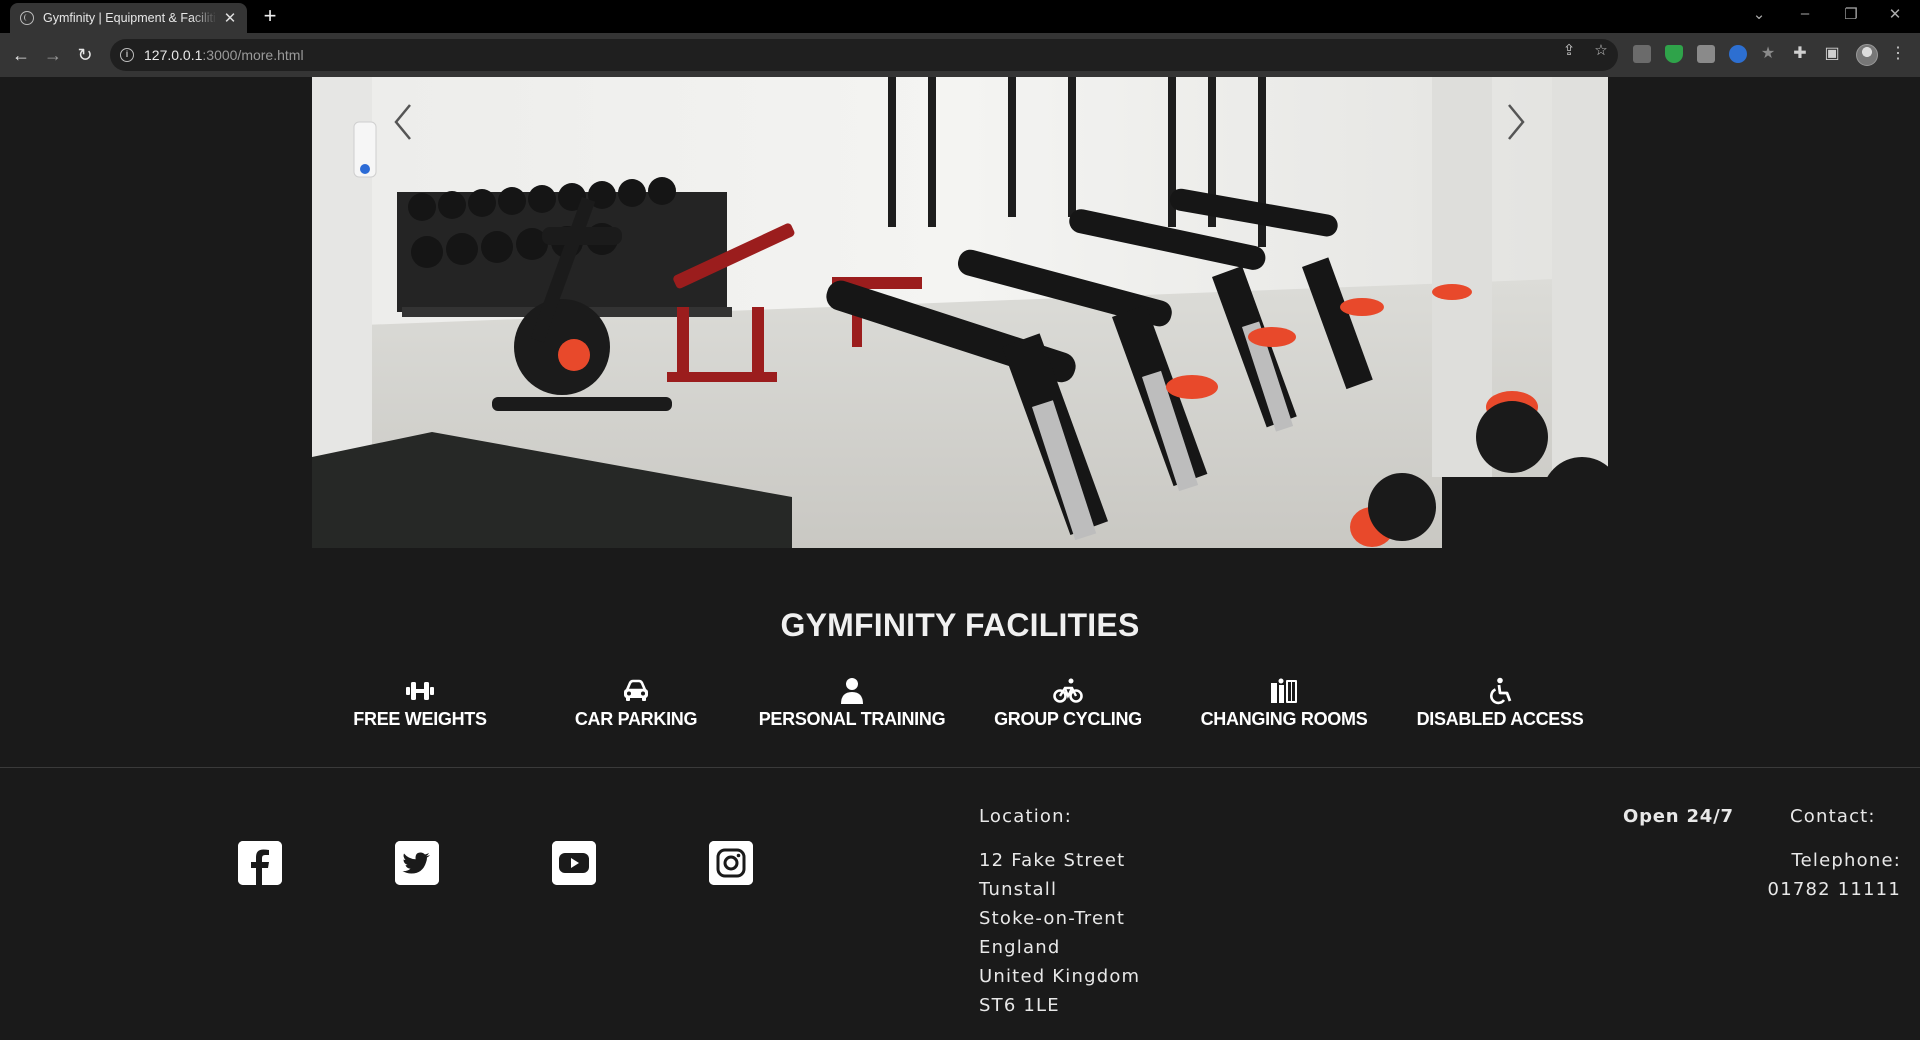 The height and width of the screenshot is (1040, 1920). What do you see at coordinates (1068, 703) in the screenshot?
I see `facility-group-cycling: GROUP CYCLING` at bounding box center [1068, 703].